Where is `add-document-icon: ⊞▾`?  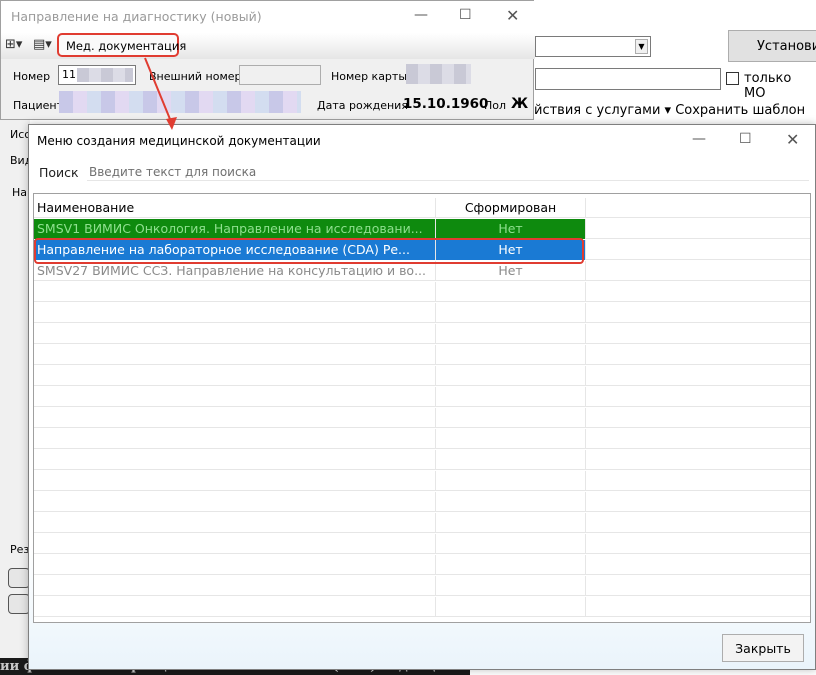
add-document-icon: ⊞▾ is located at coordinates (13, 44).